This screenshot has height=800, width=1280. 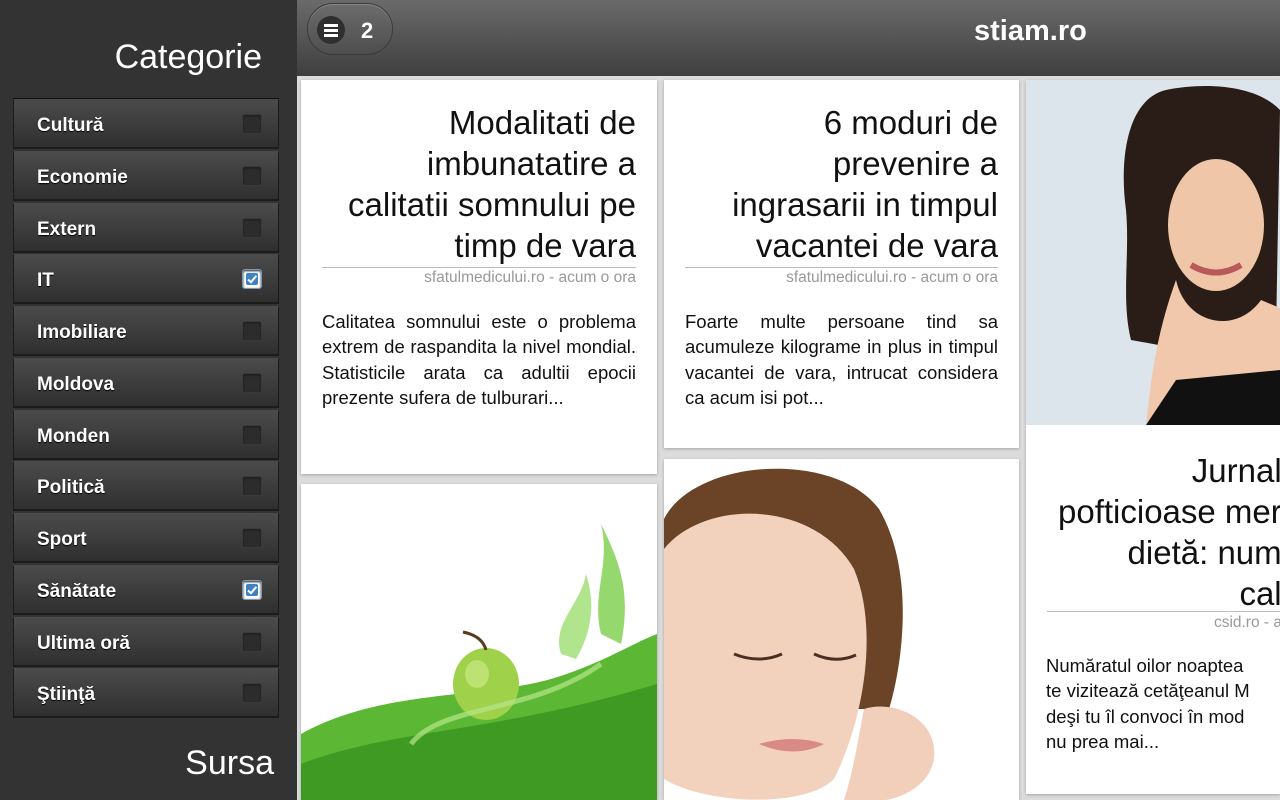 I want to click on article-title-line: dietă: numa, so click(x=1203, y=552).